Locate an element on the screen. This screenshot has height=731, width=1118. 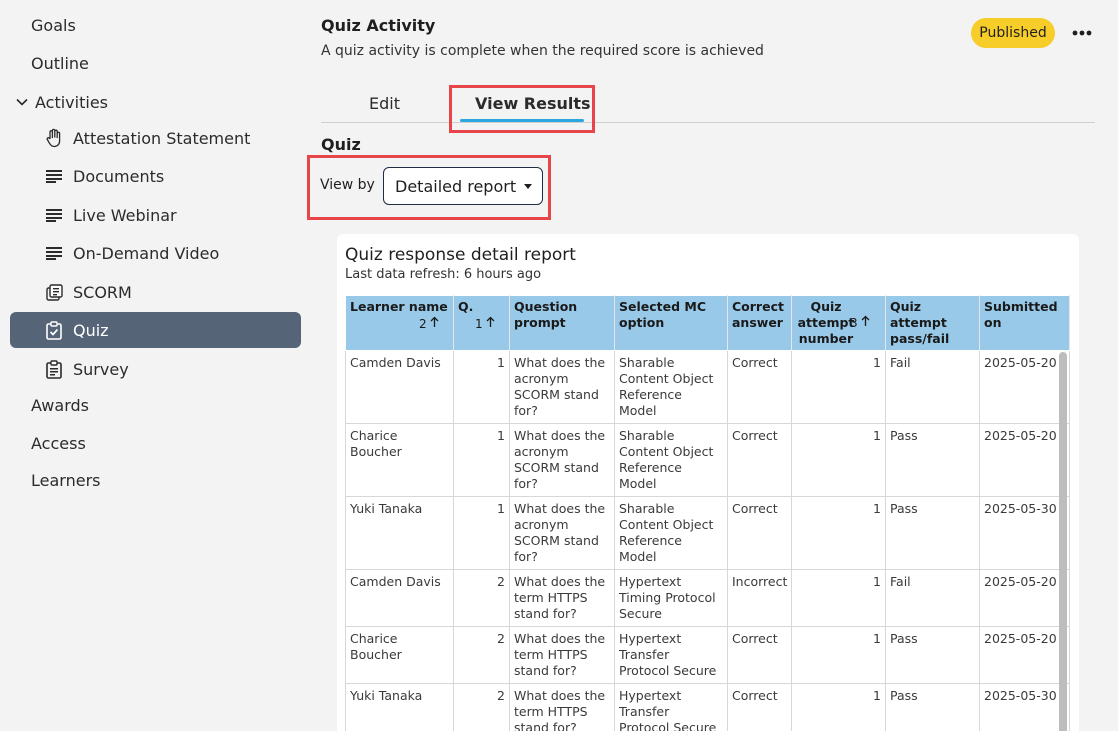
cell-learner: Charice Boucher is located at coordinates (399, 655).